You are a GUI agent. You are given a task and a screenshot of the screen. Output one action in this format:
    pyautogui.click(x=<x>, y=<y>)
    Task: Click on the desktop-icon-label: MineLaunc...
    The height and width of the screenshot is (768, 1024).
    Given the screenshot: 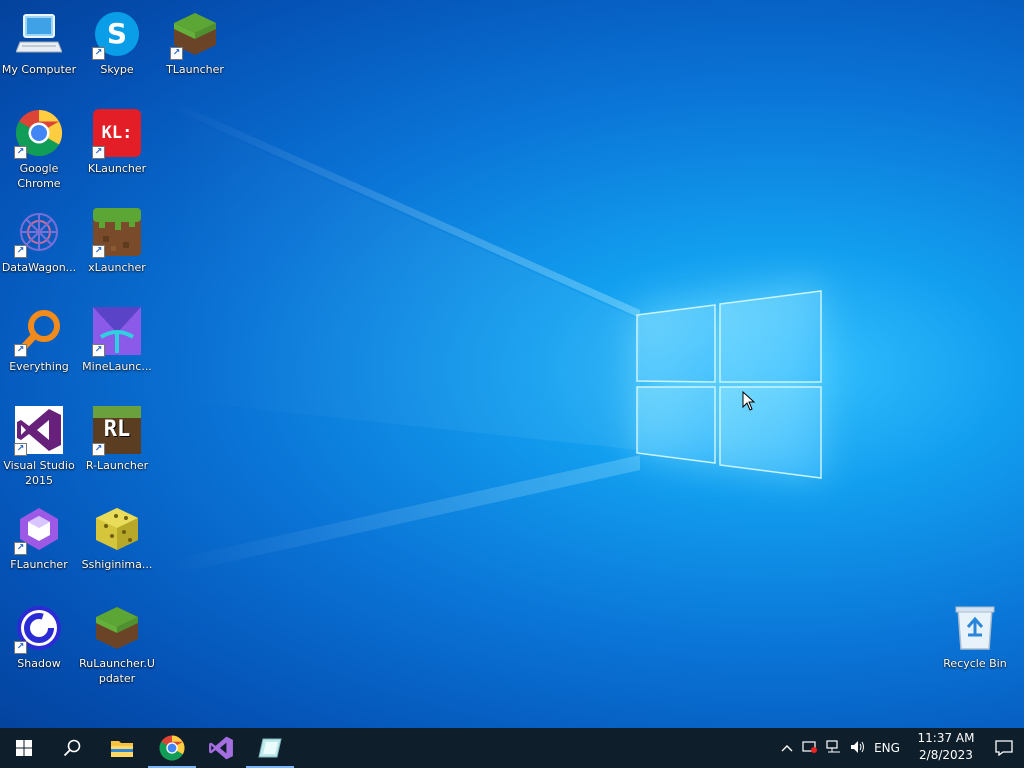 What is the action you would take?
    pyautogui.click(x=117, y=366)
    